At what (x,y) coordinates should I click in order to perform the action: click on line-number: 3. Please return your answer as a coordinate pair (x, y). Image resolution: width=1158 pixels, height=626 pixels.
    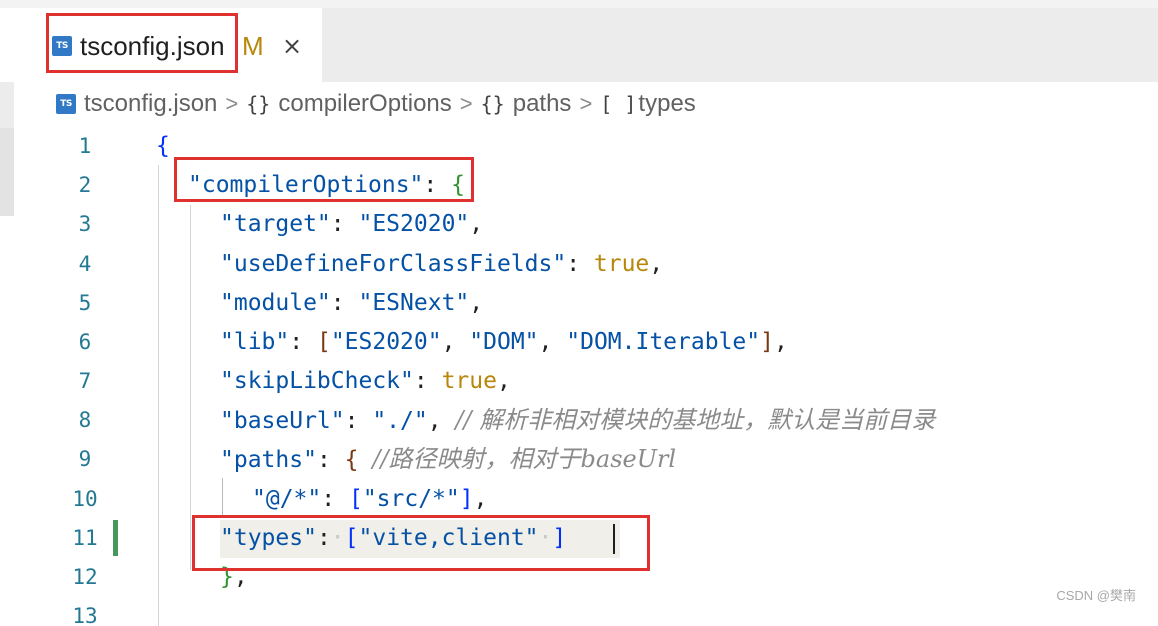
    Looking at the image, I should click on (85, 224).